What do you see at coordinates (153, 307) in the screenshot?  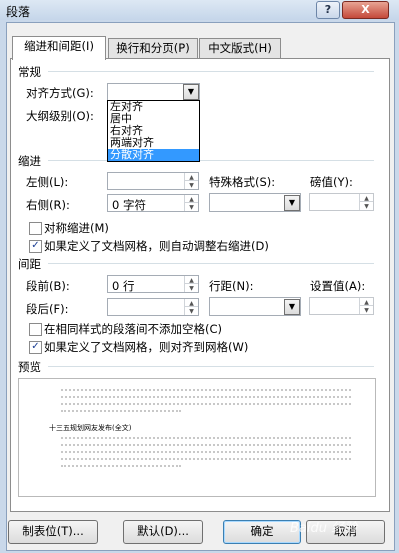 I see `space-after-input: ▲ ▼` at bounding box center [153, 307].